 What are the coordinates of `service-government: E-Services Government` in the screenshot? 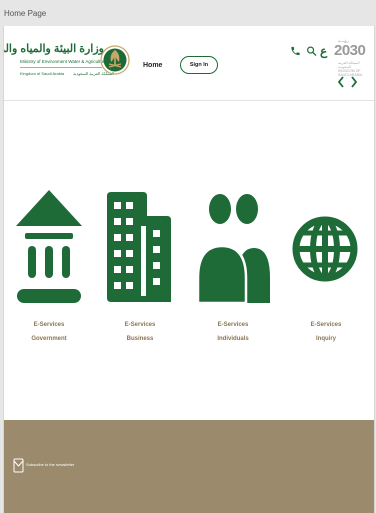 It's located at (49, 271).